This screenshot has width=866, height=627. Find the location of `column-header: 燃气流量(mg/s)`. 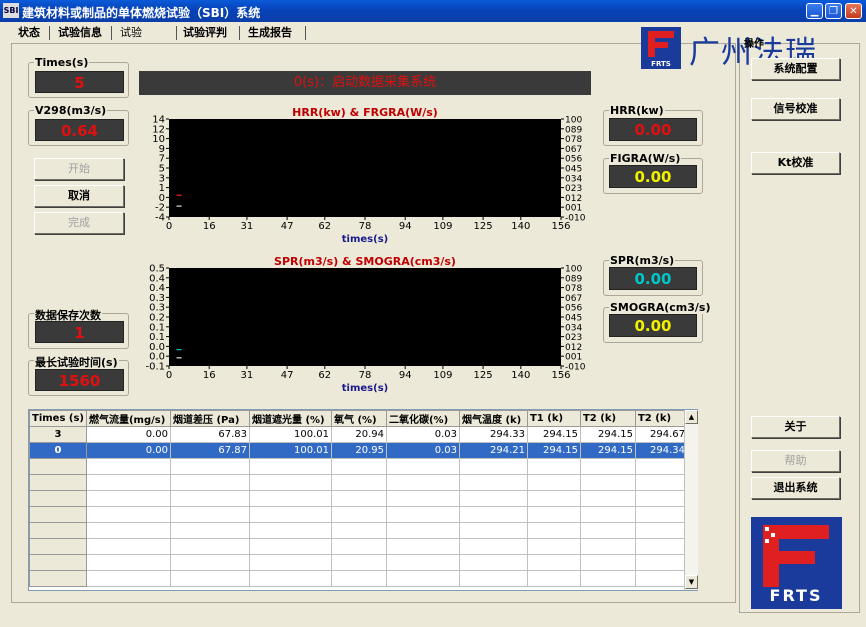

column-header: 燃气流量(mg/s) is located at coordinates (128, 418).